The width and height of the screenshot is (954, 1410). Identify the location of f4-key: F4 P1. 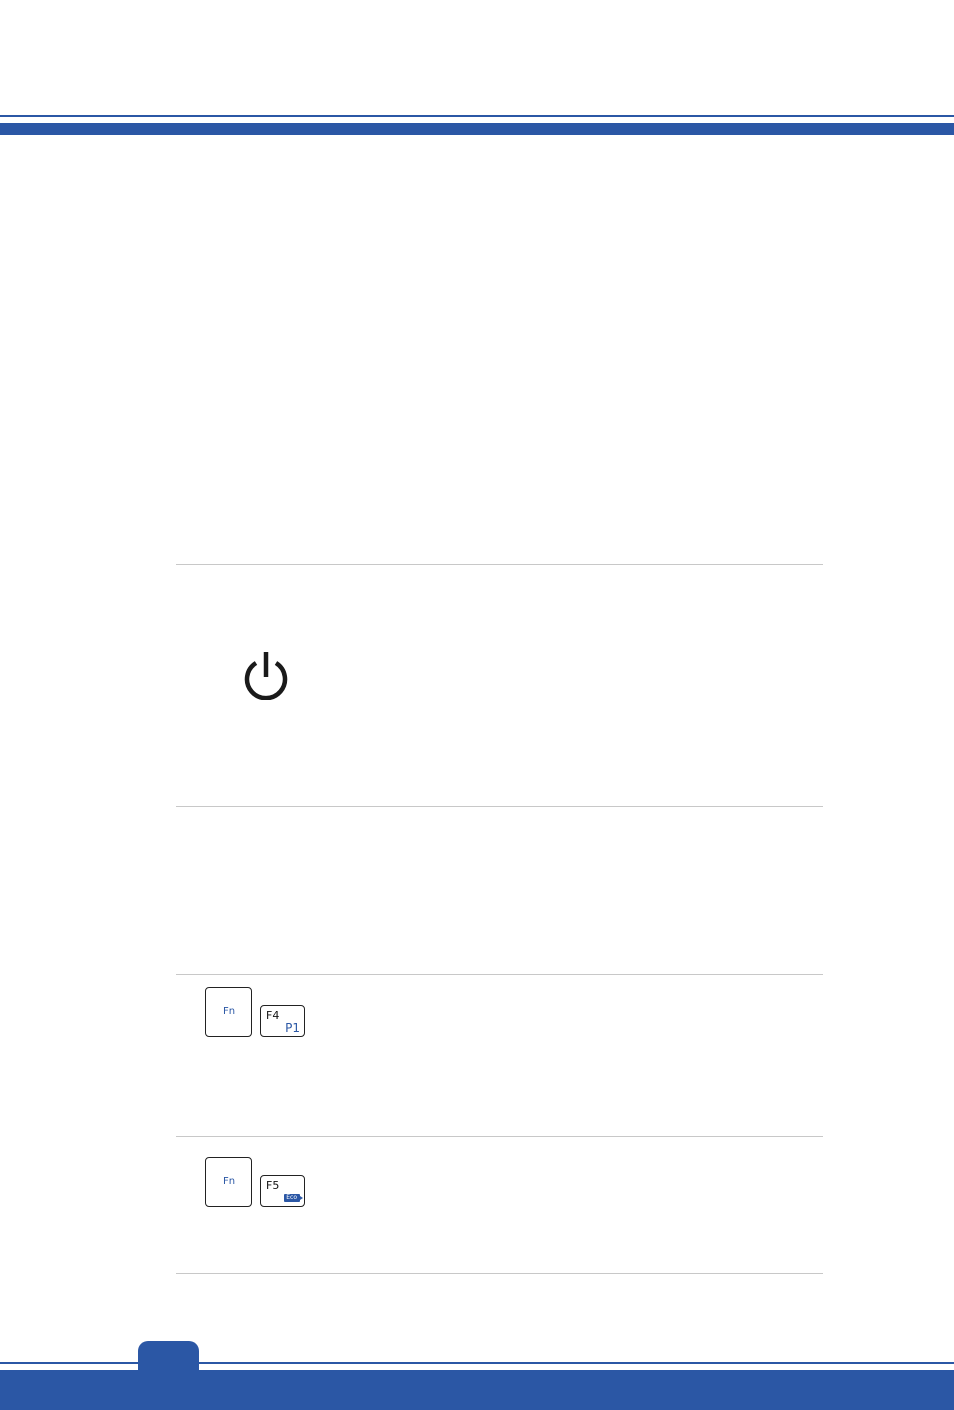
(282, 1021).